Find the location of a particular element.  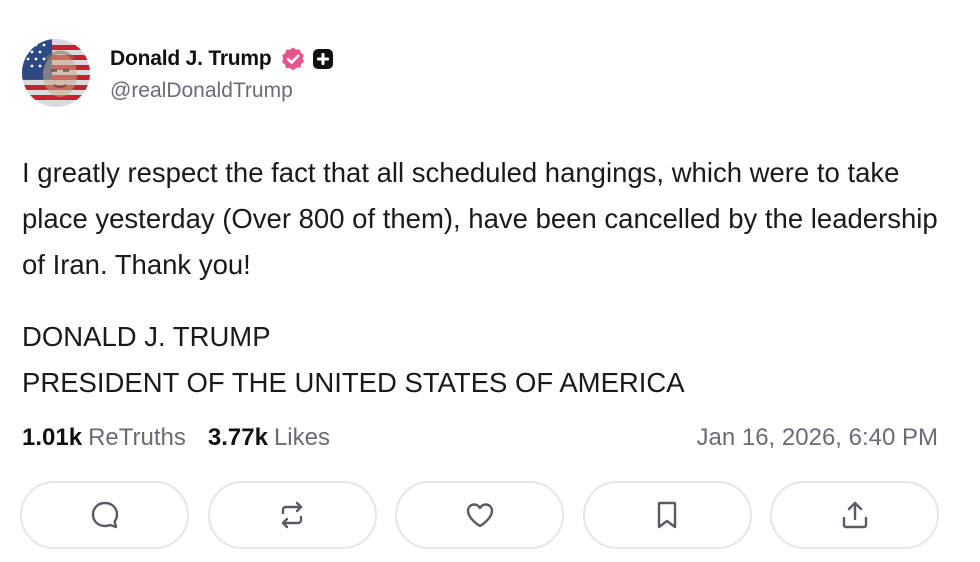

avatar is located at coordinates (56, 73).